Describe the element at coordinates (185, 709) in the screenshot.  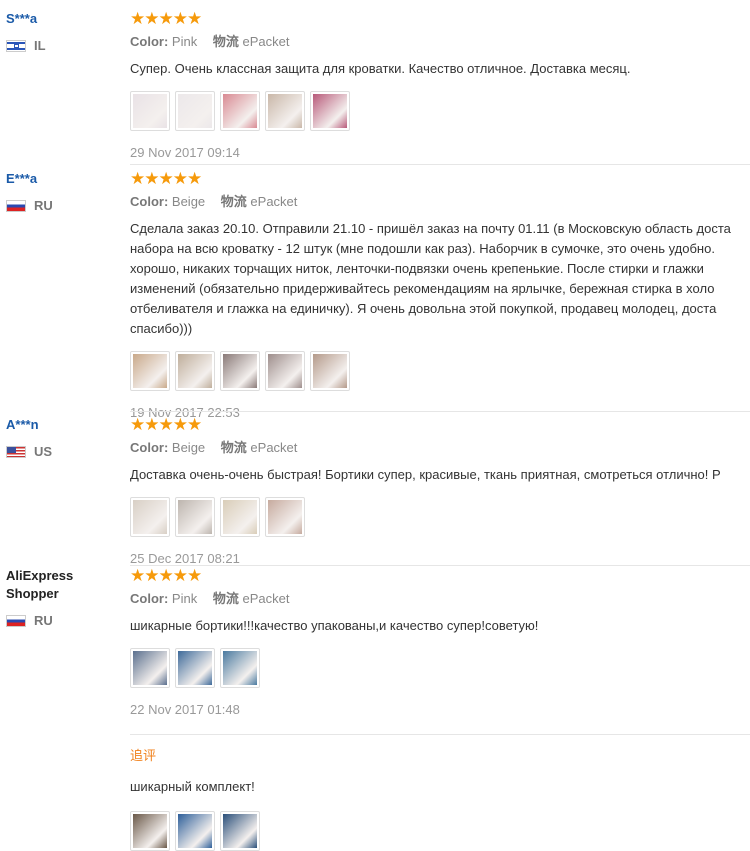
I see `review-date: 22 Nov 2017 01:48` at that location.